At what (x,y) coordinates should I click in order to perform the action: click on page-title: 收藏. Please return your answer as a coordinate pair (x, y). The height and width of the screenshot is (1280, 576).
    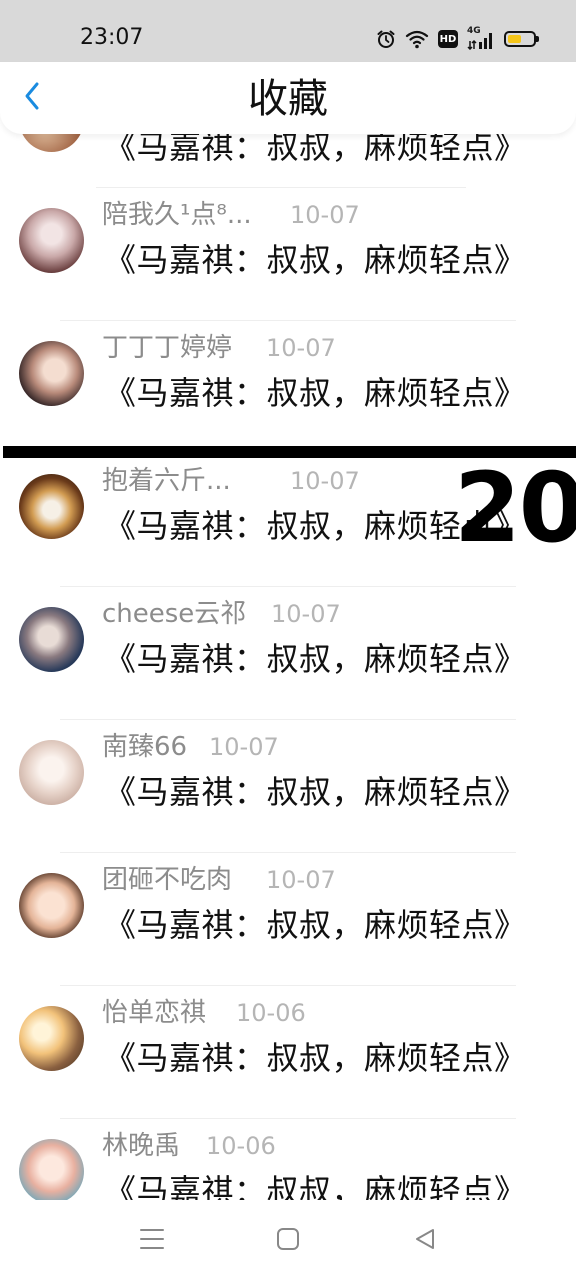
    Looking at the image, I should click on (288, 99).